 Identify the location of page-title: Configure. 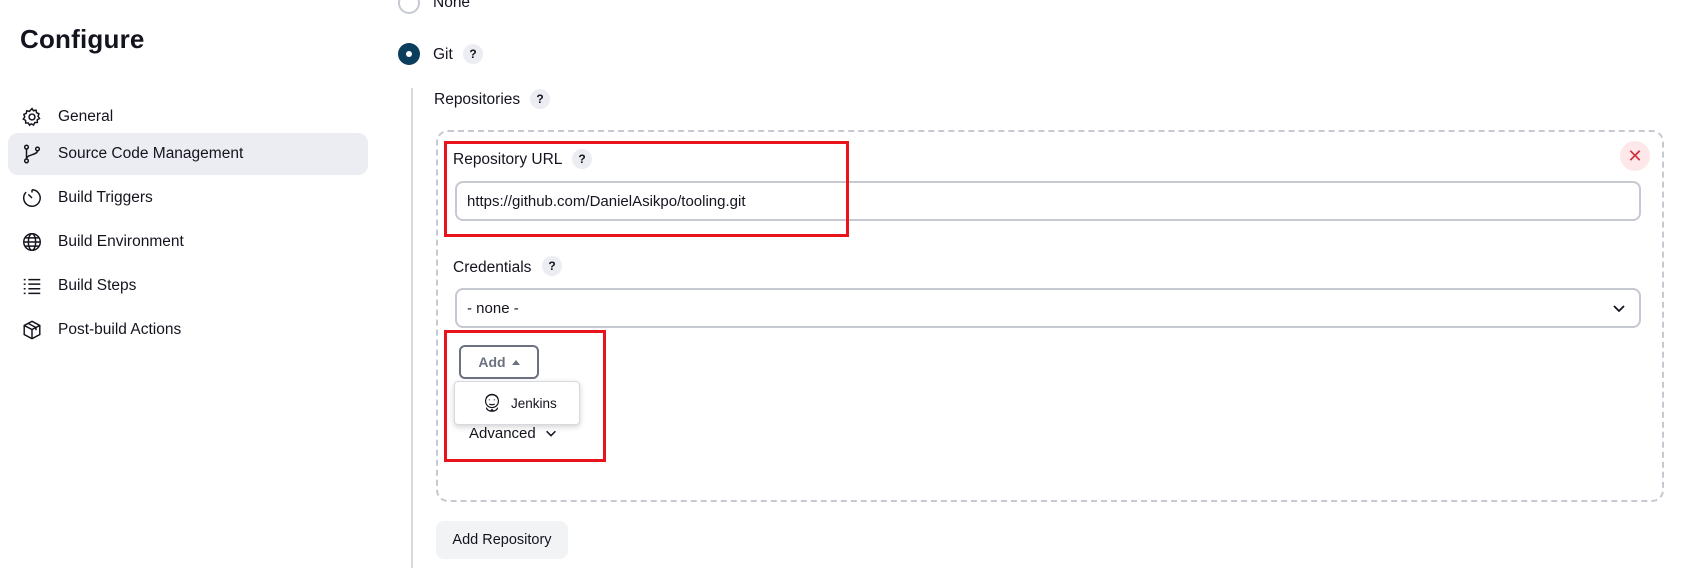
(82, 39).